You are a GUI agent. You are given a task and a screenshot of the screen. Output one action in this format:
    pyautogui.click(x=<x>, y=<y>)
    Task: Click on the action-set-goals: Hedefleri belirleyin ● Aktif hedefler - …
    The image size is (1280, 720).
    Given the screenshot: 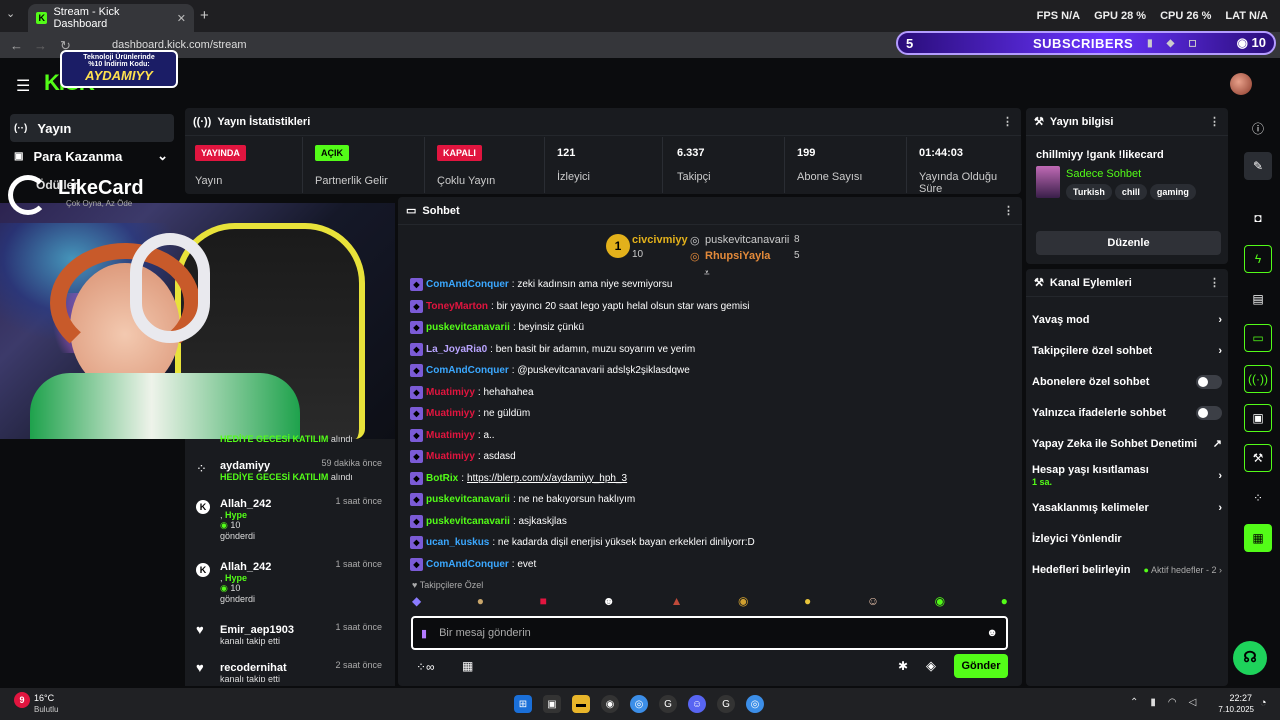 What is the action you would take?
    pyautogui.click(x=1127, y=569)
    